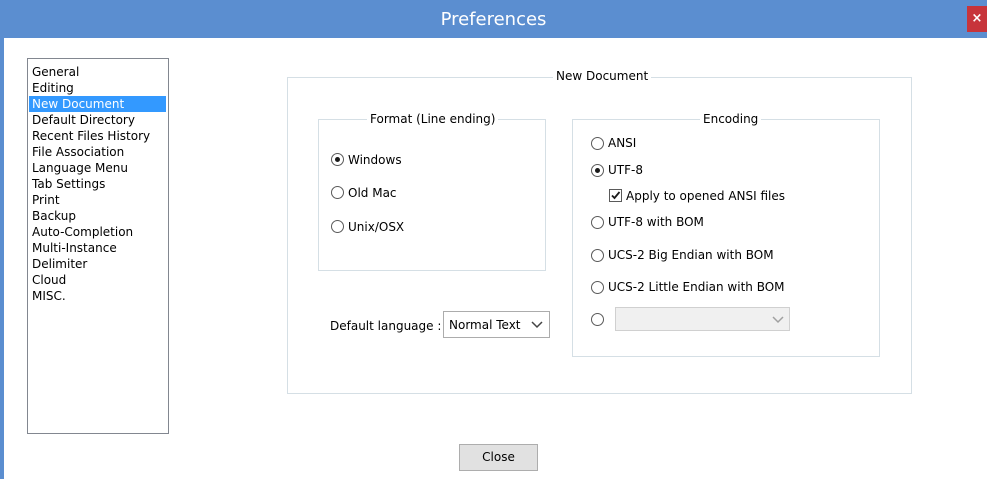 This screenshot has height=479, width=987. Describe the element at coordinates (80, 168) in the screenshot. I see `category-item-language-menu: Language Menu` at that location.